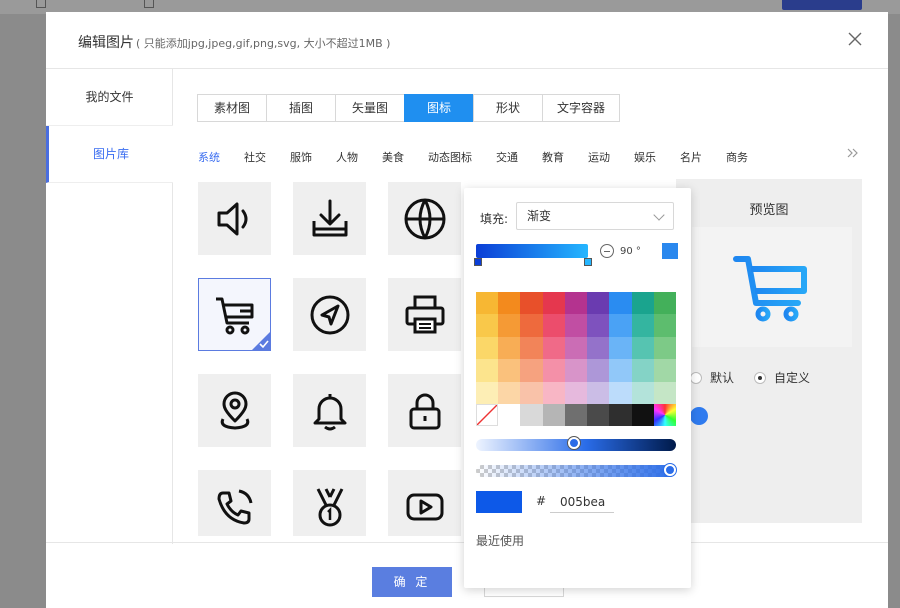 The height and width of the screenshot is (608, 900). Describe the element at coordinates (670, 251) in the screenshot. I see `gradient-color-swatch` at that location.